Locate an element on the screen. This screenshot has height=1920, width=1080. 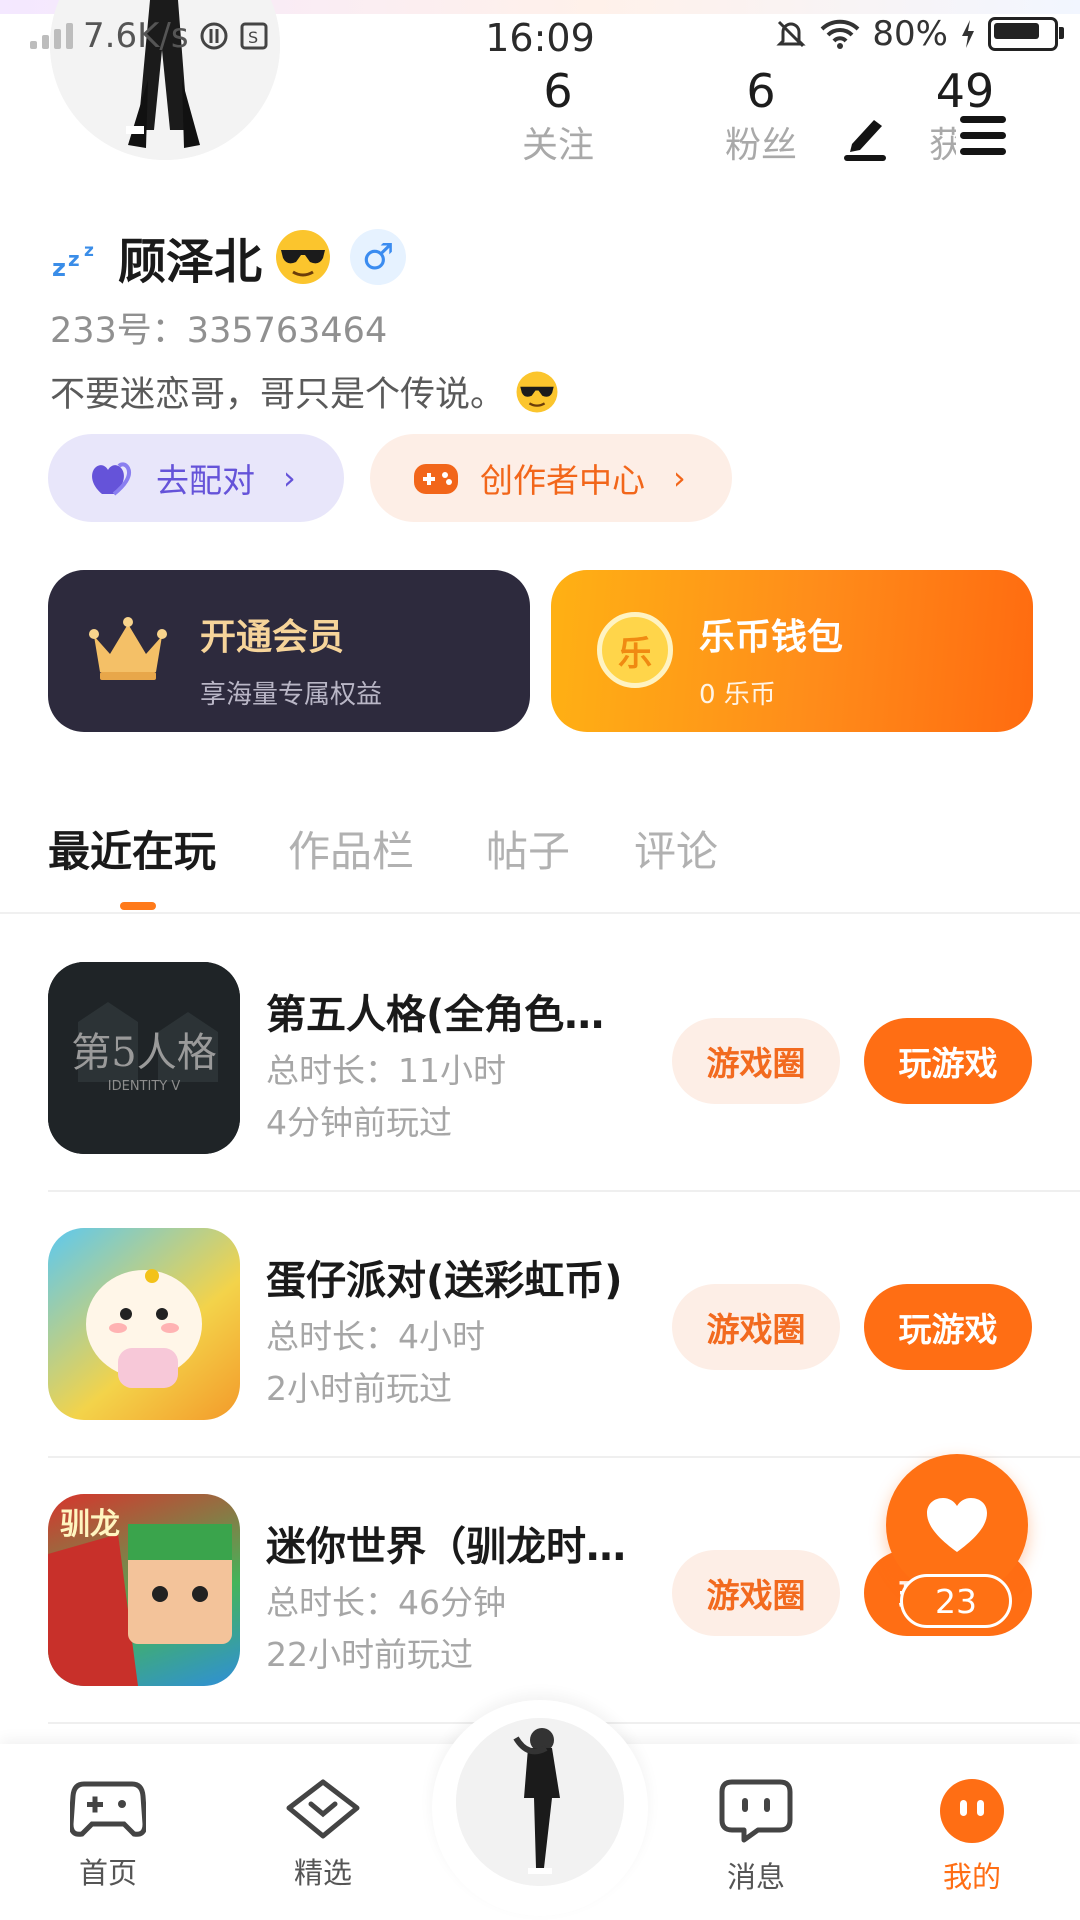
tab-divider is located at coordinates (540, 913).